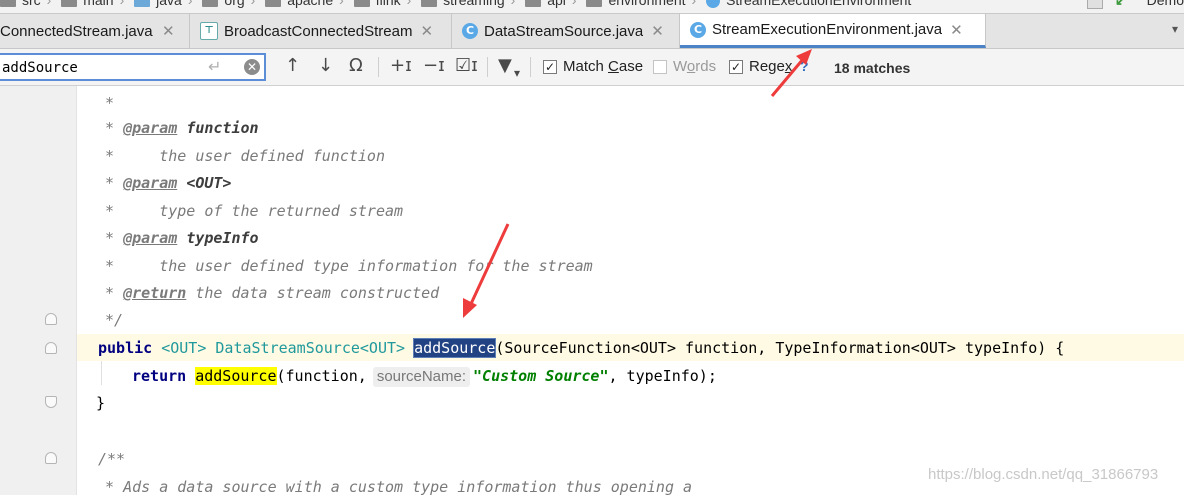 This screenshot has width=1184, height=497. I want to click on search-box: ↵ ✕, so click(133, 67).